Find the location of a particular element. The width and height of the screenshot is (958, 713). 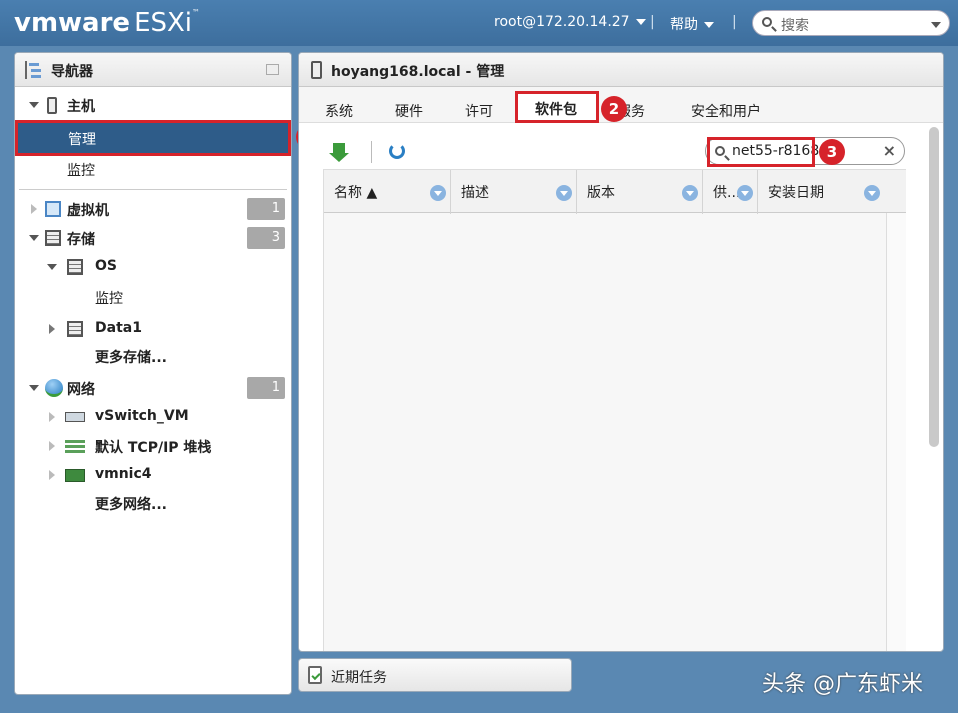

tab-system: 系统 is located at coordinates (339, 111).